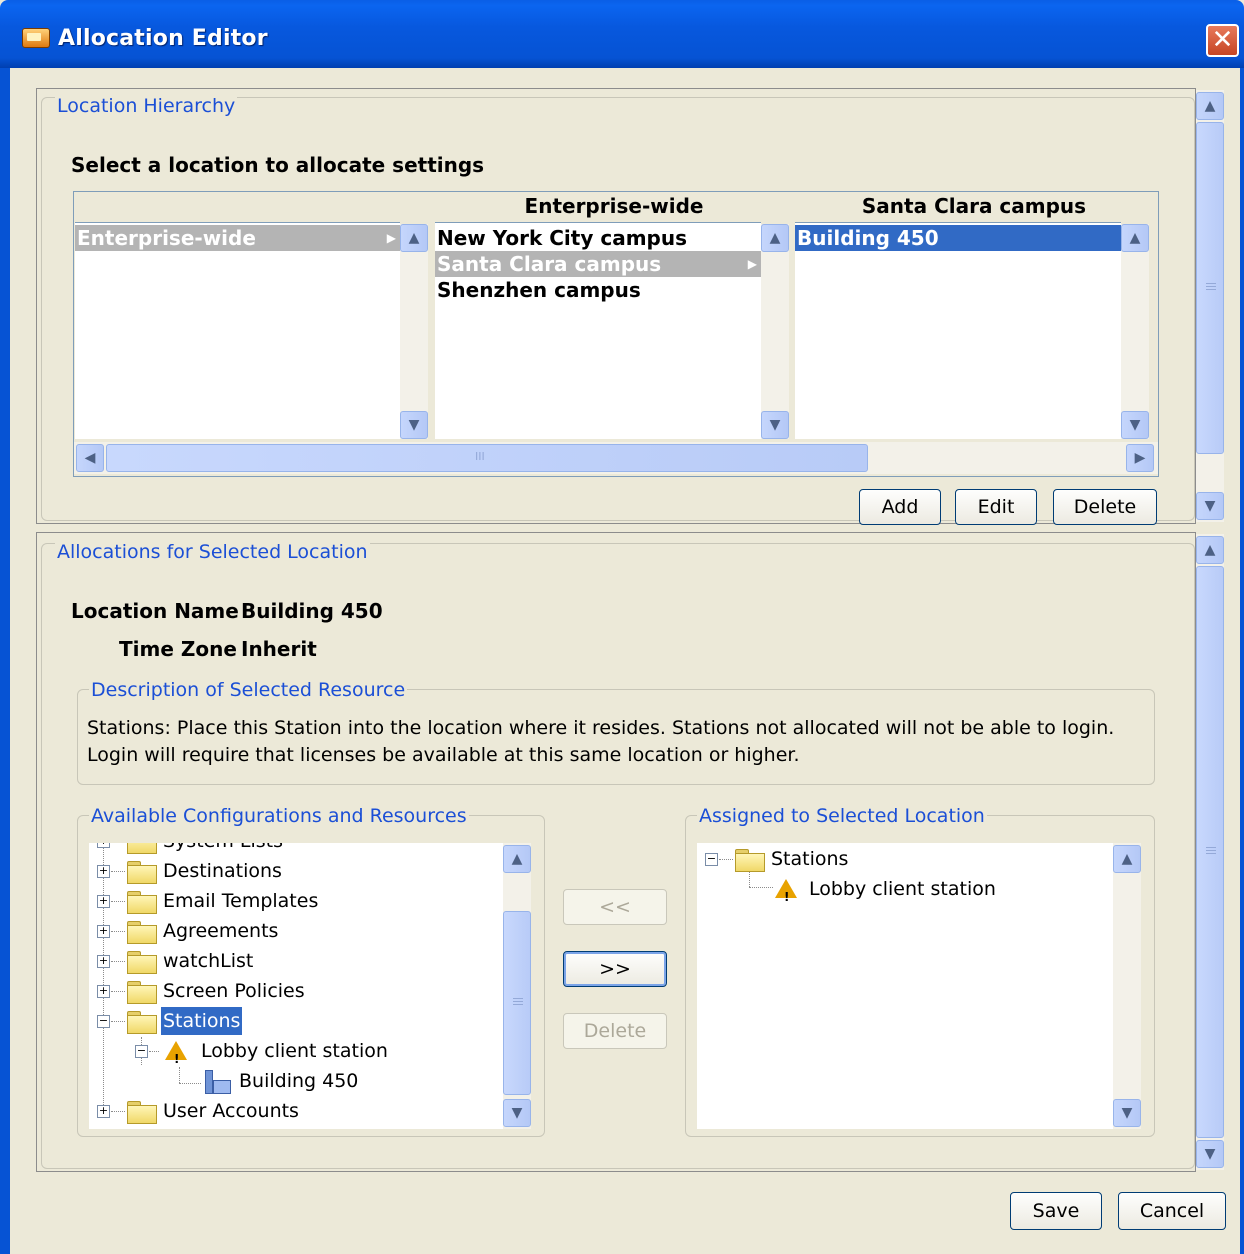 This screenshot has width=1244, height=1254. What do you see at coordinates (218, 1082) in the screenshot?
I see `building-icon` at bounding box center [218, 1082].